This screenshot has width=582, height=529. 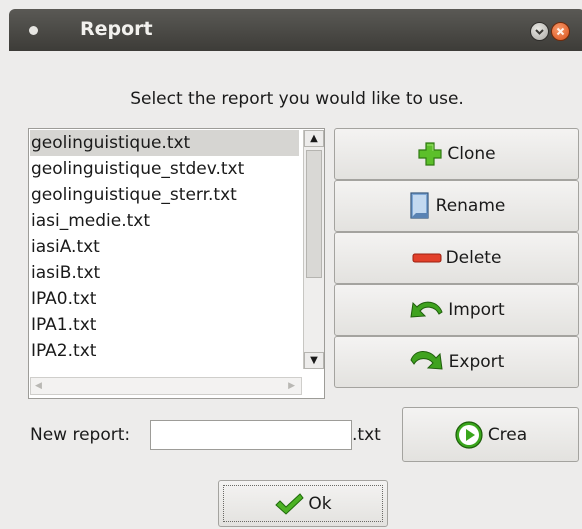 What do you see at coordinates (427, 258) in the screenshot?
I see `minus-icon` at bounding box center [427, 258].